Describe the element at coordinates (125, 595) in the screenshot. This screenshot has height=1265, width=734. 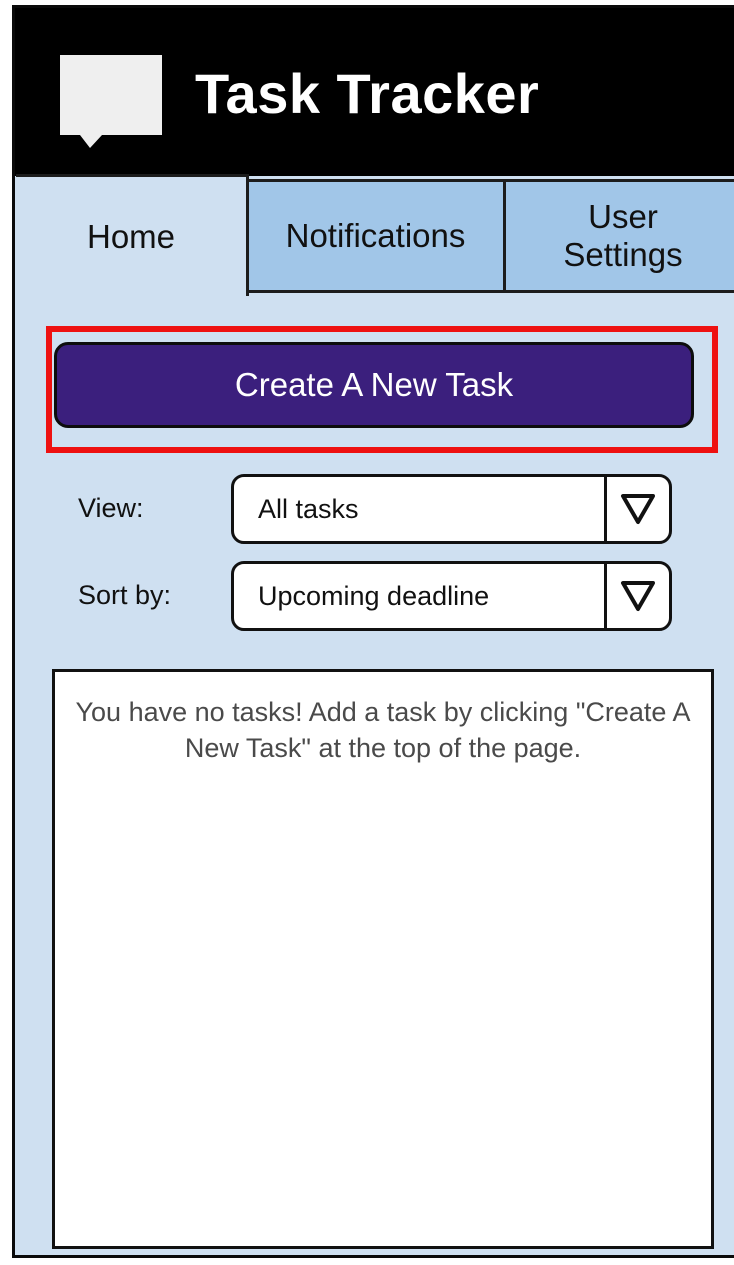
I see `sort-label: Sort by:` at that location.